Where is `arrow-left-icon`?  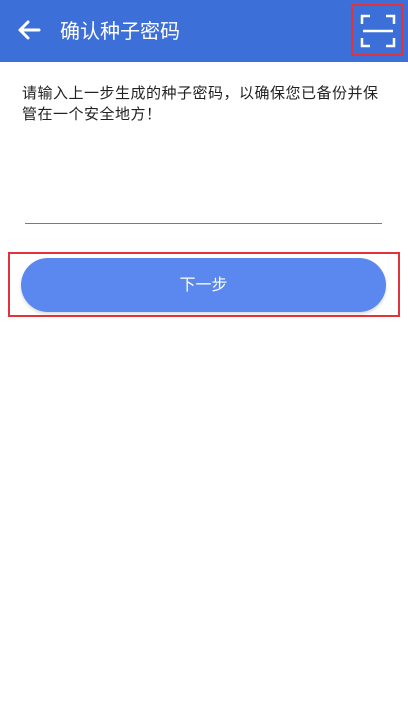
arrow-left-icon is located at coordinates (29, 30).